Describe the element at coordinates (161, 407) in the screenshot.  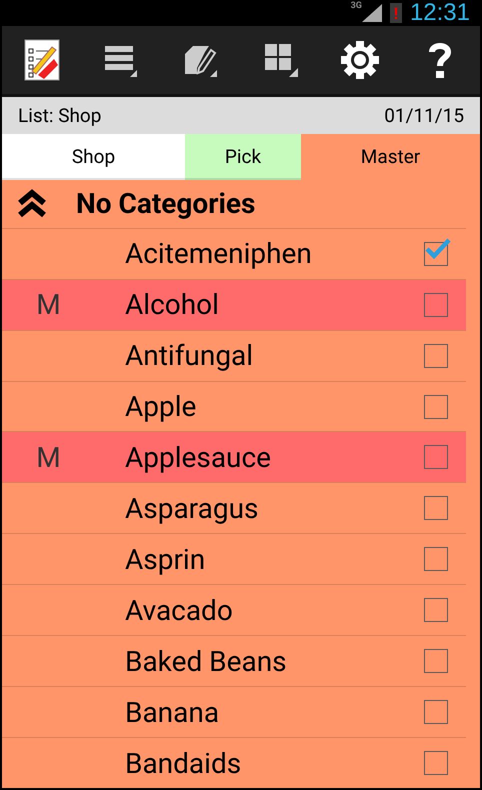
I see `item-name: Apple` at that location.